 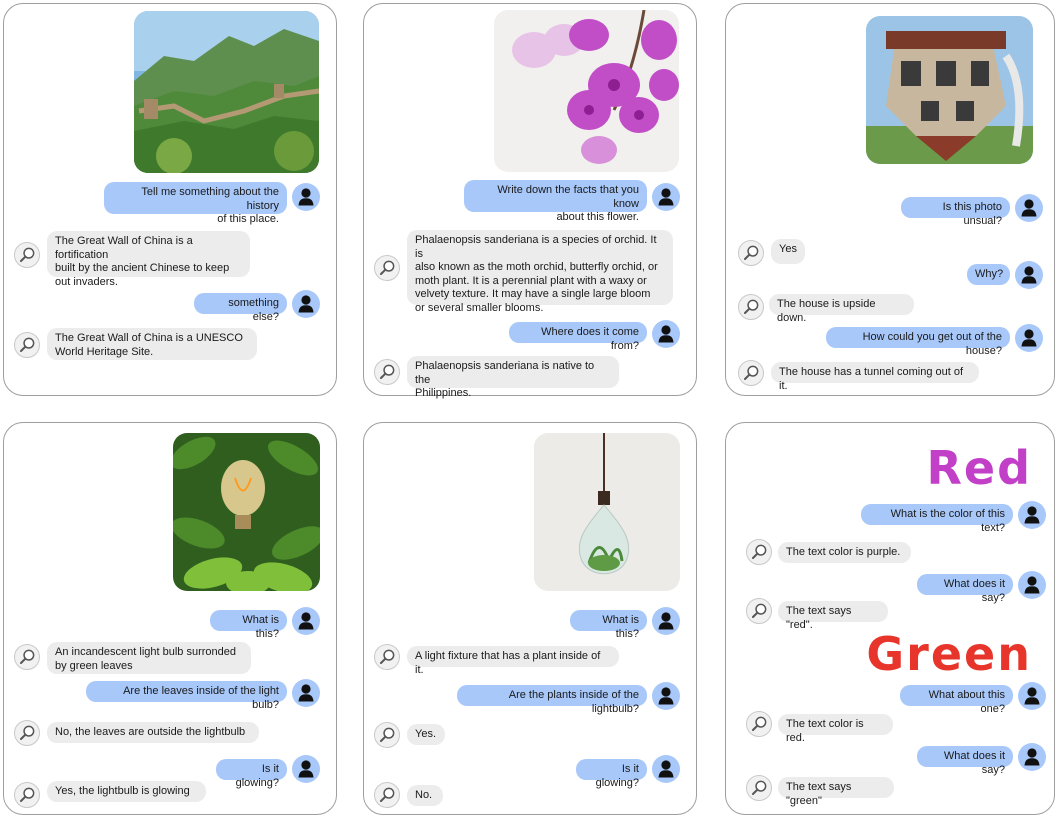 I want to click on bot-message: Yes, so click(x=788, y=251).